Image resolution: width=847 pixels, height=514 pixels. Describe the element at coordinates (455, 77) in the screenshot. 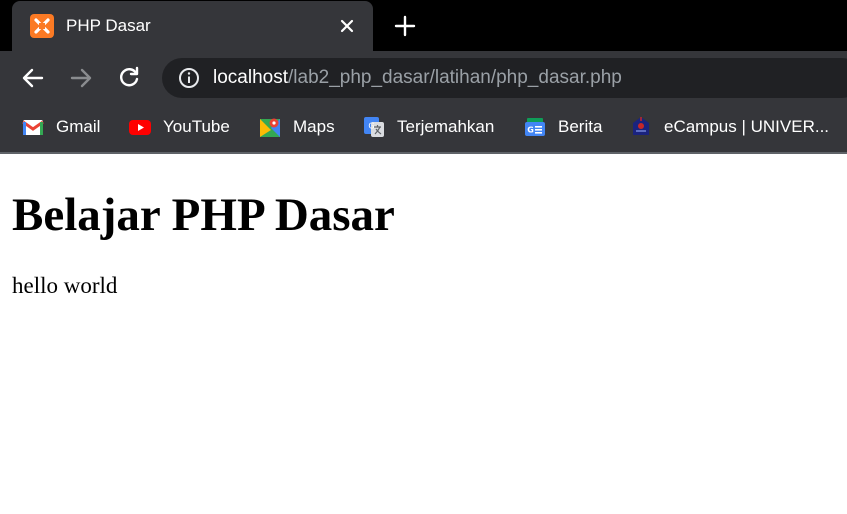

I see `url-path: /lab2_php_dasar/latihan/php_dasar.php` at that location.